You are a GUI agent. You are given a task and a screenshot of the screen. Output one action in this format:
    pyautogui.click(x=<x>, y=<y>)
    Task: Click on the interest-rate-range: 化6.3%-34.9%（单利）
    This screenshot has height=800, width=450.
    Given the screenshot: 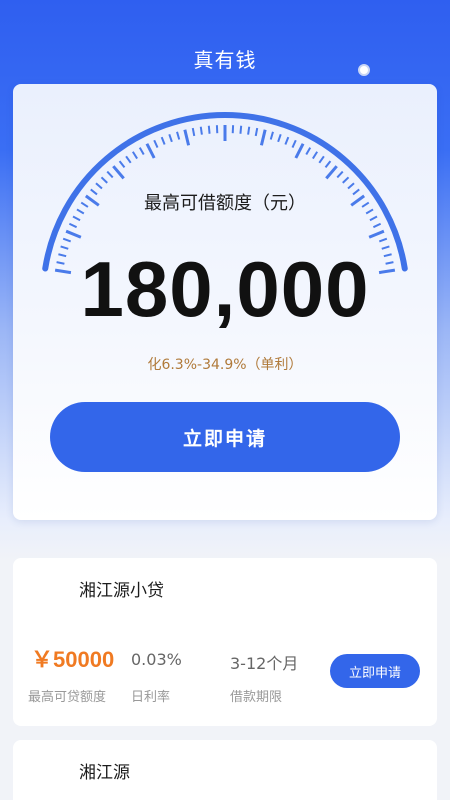 What is the action you would take?
    pyautogui.click(x=225, y=365)
    